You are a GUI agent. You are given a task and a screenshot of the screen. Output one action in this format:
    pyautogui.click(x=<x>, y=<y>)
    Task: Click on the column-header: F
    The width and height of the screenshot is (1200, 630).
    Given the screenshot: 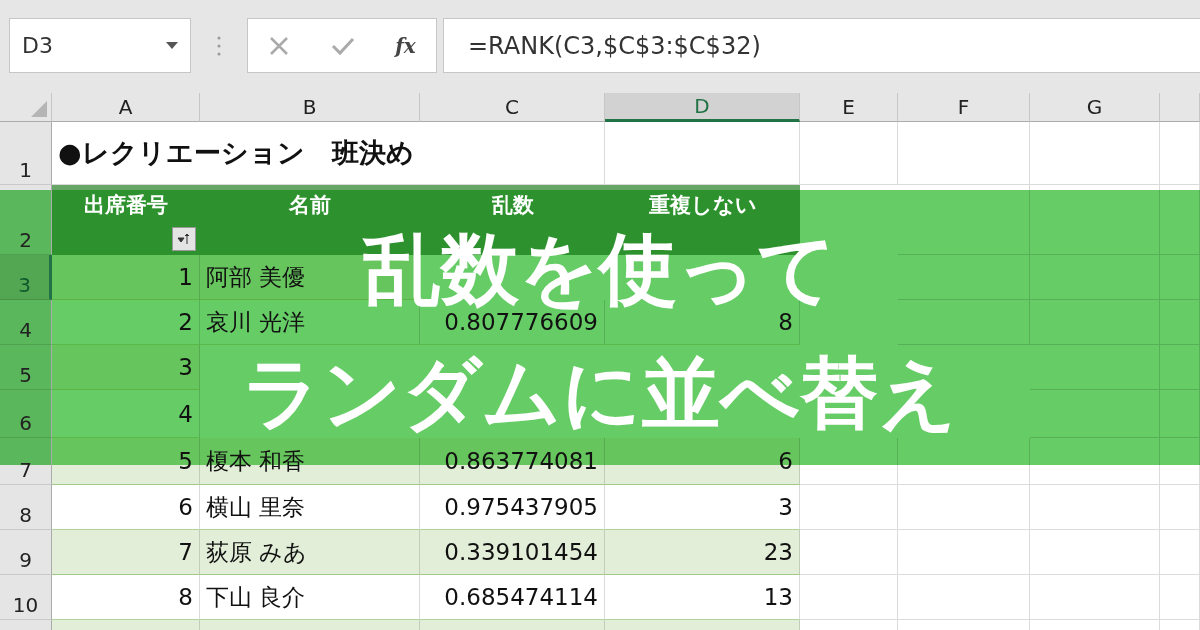 What is the action you would take?
    pyautogui.click(x=964, y=107)
    